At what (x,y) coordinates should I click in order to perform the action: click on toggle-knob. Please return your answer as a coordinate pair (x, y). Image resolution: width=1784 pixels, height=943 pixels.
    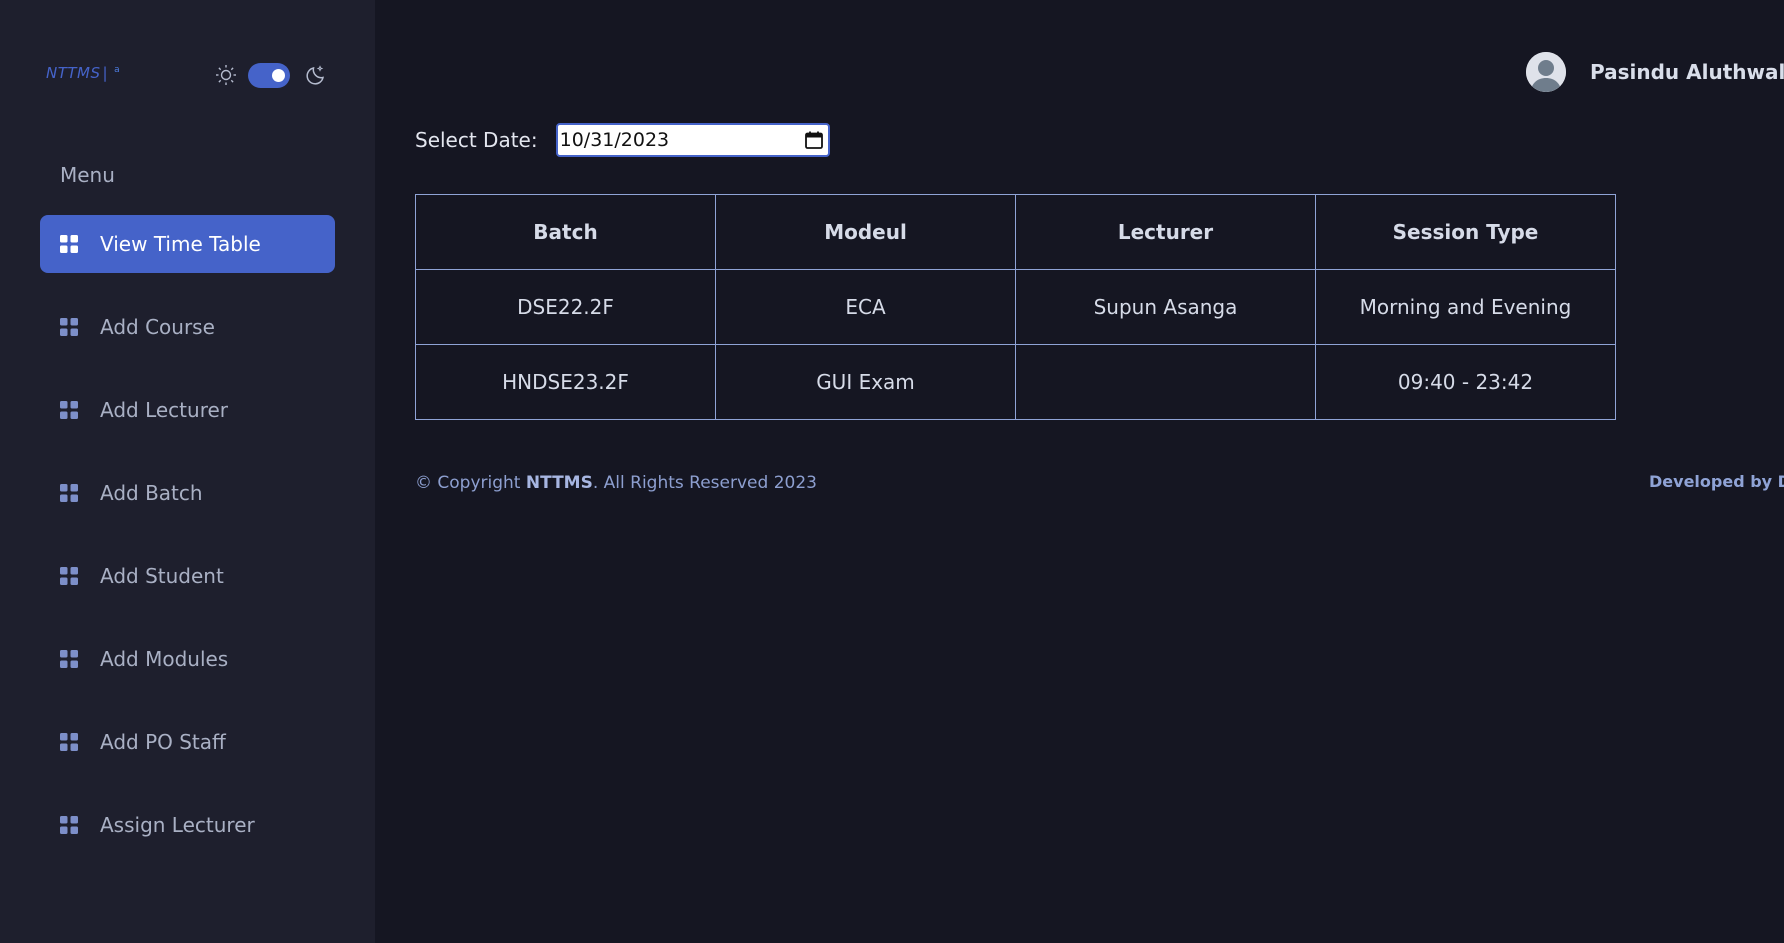
    Looking at the image, I should click on (278, 75).